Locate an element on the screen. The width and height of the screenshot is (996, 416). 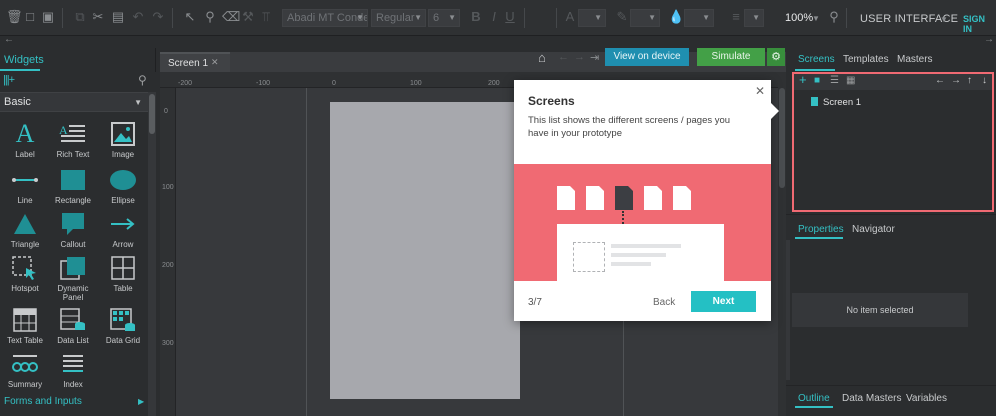
screens-list-highlight is located at coordinates (893, 142).